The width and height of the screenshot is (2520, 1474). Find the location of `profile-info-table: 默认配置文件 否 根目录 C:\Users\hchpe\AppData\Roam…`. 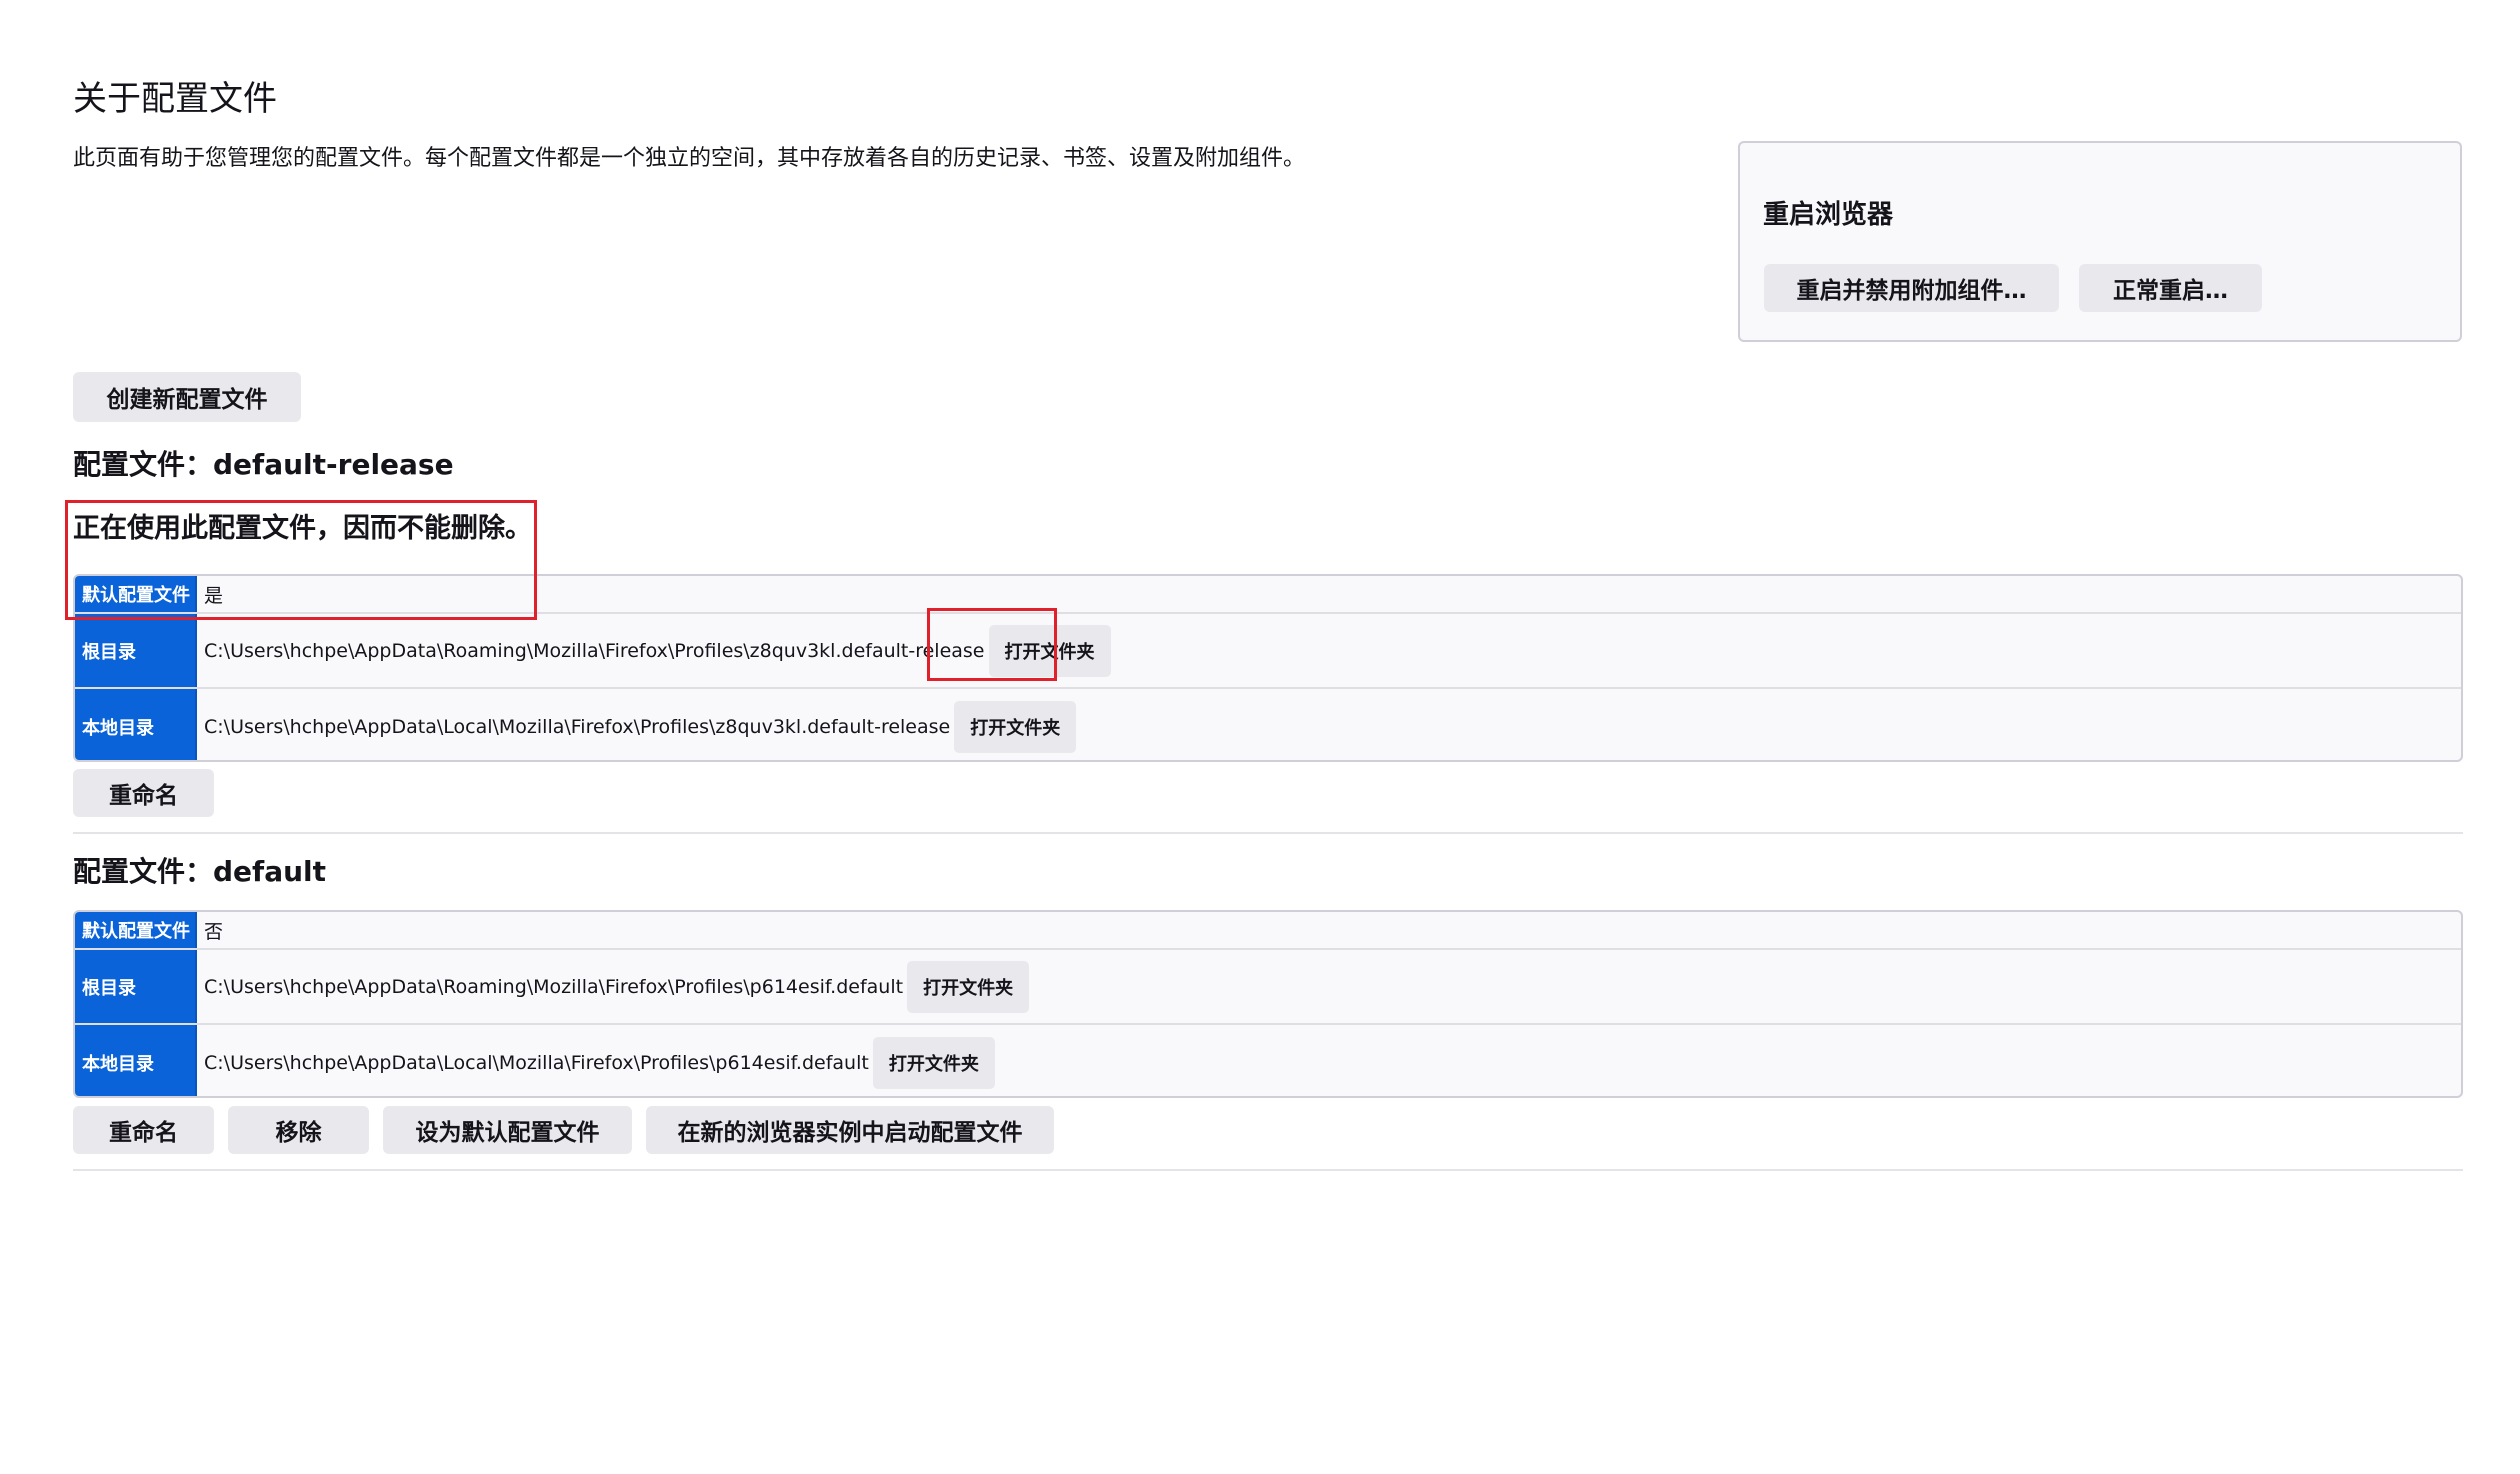

profile-info-table: 默认配置文件 否 根目录 C:\Users\hchpe\AppData\Roam… is located at coordinates (1268, 1004).